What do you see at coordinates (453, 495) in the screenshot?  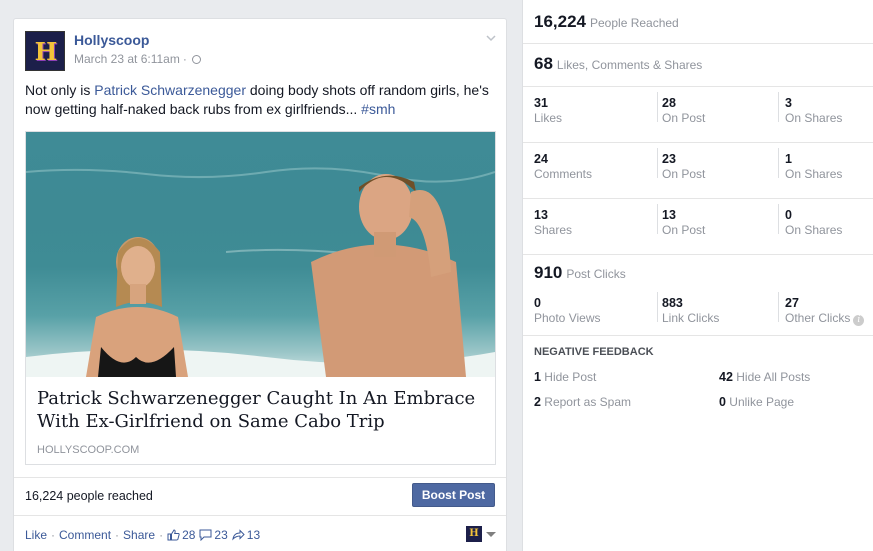 I see `boost-post-button: Boost Post` at bounding box center [453, 495].